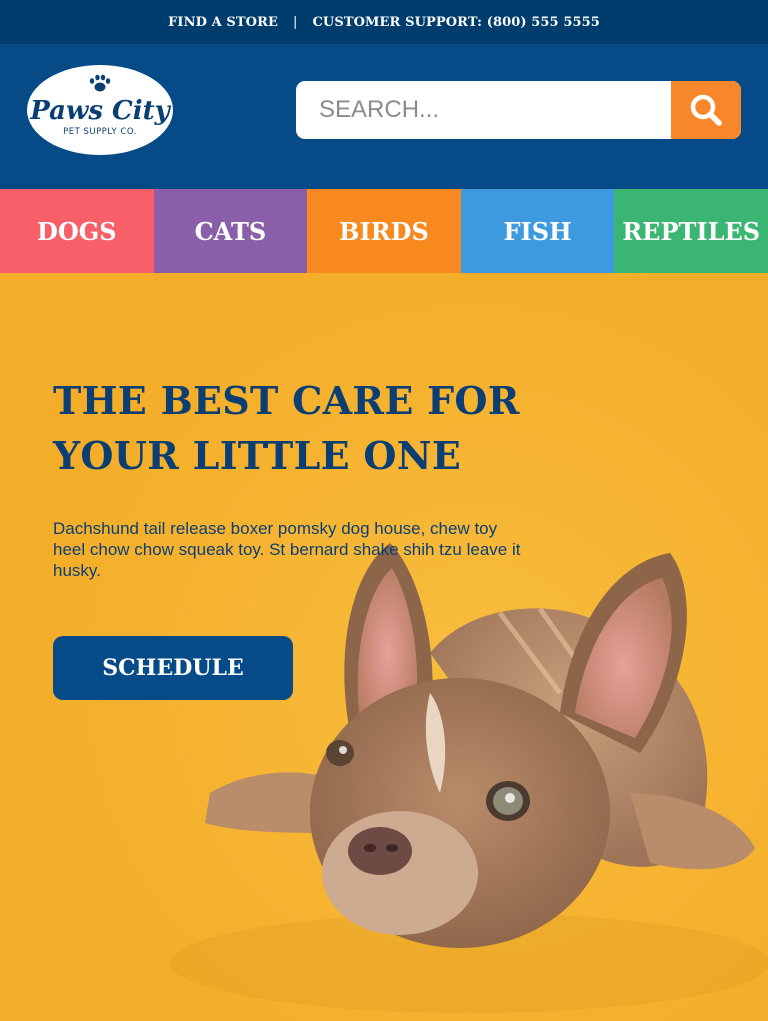  I want to click on search-button, so click(706, 110).